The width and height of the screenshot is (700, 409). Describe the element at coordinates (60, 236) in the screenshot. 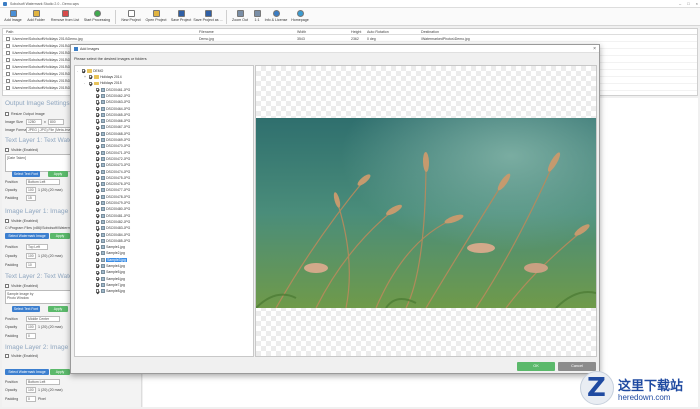

I see `image1-apply-button: Apply` at that location.